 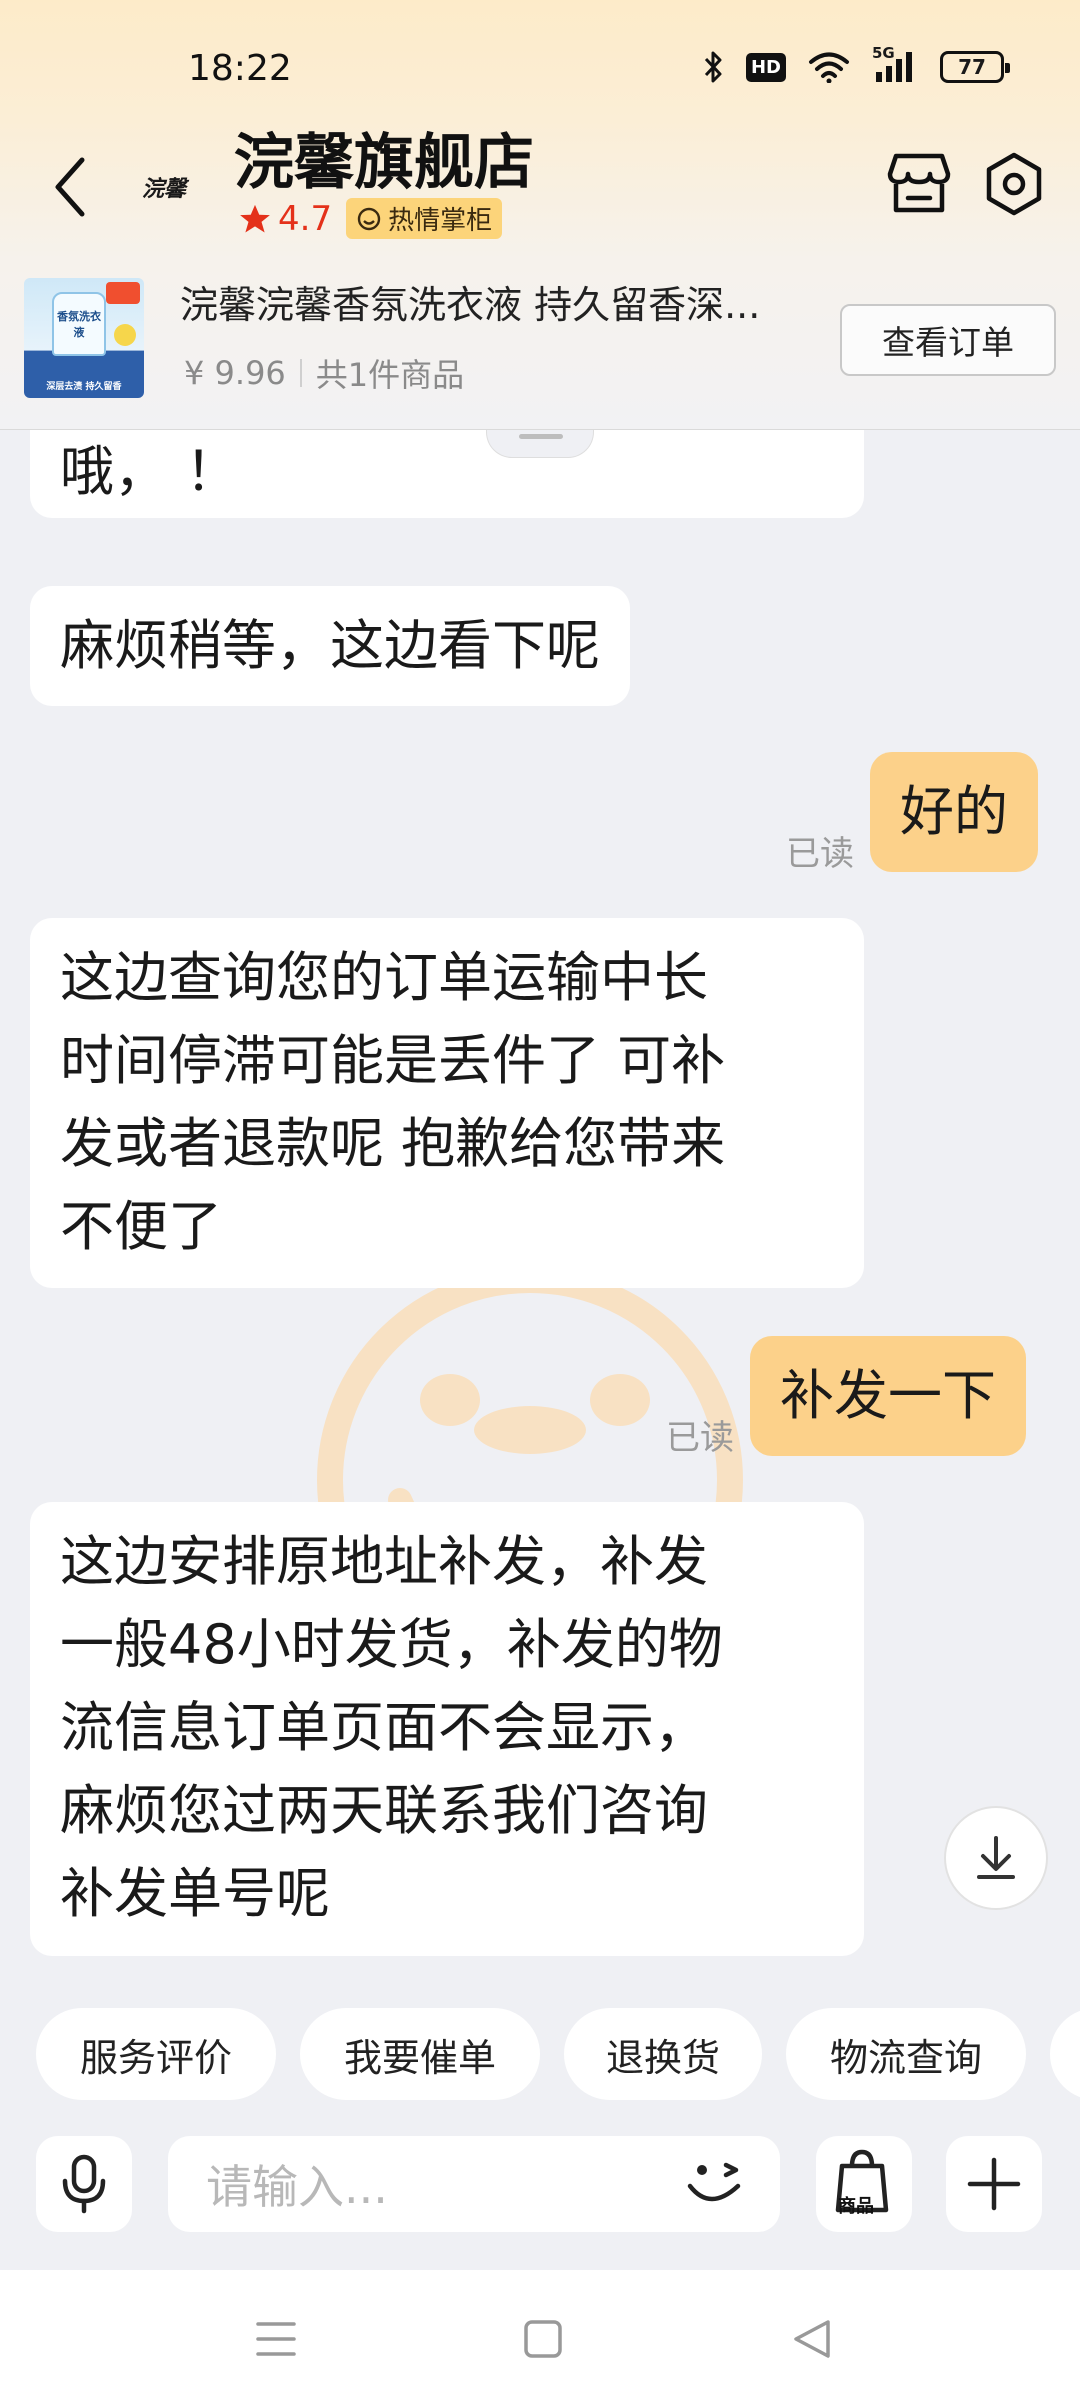 I want to click on smile-badge-icon, so click(x=369, y=218).